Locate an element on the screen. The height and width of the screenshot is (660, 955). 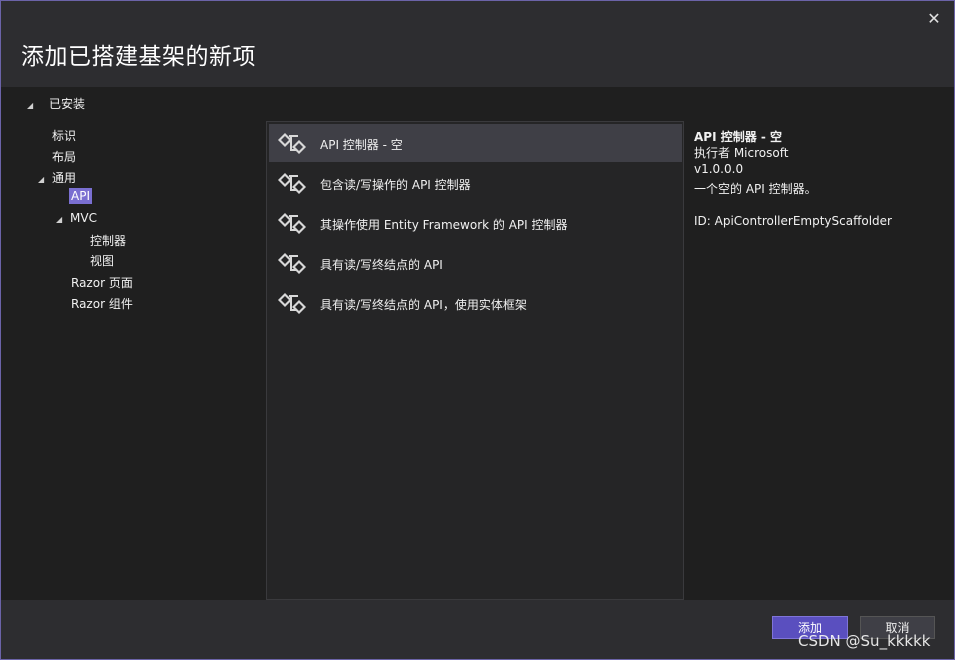
tree-item-api: API is located at coordinates (80, 196).